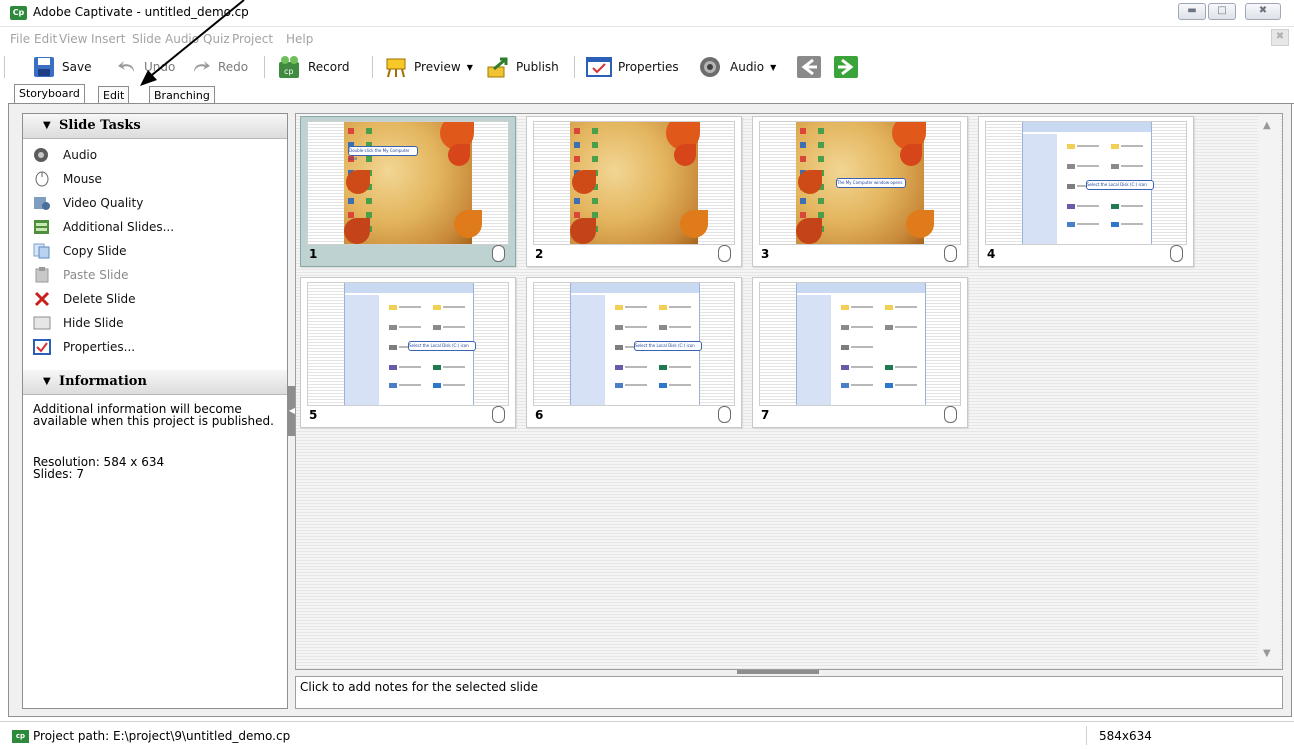 This screenshot has height=749, width=1294. What do you see at coordinates (61, 67) in the screenshot?
I see `save-button: Save` at bounding box center [61, 67].